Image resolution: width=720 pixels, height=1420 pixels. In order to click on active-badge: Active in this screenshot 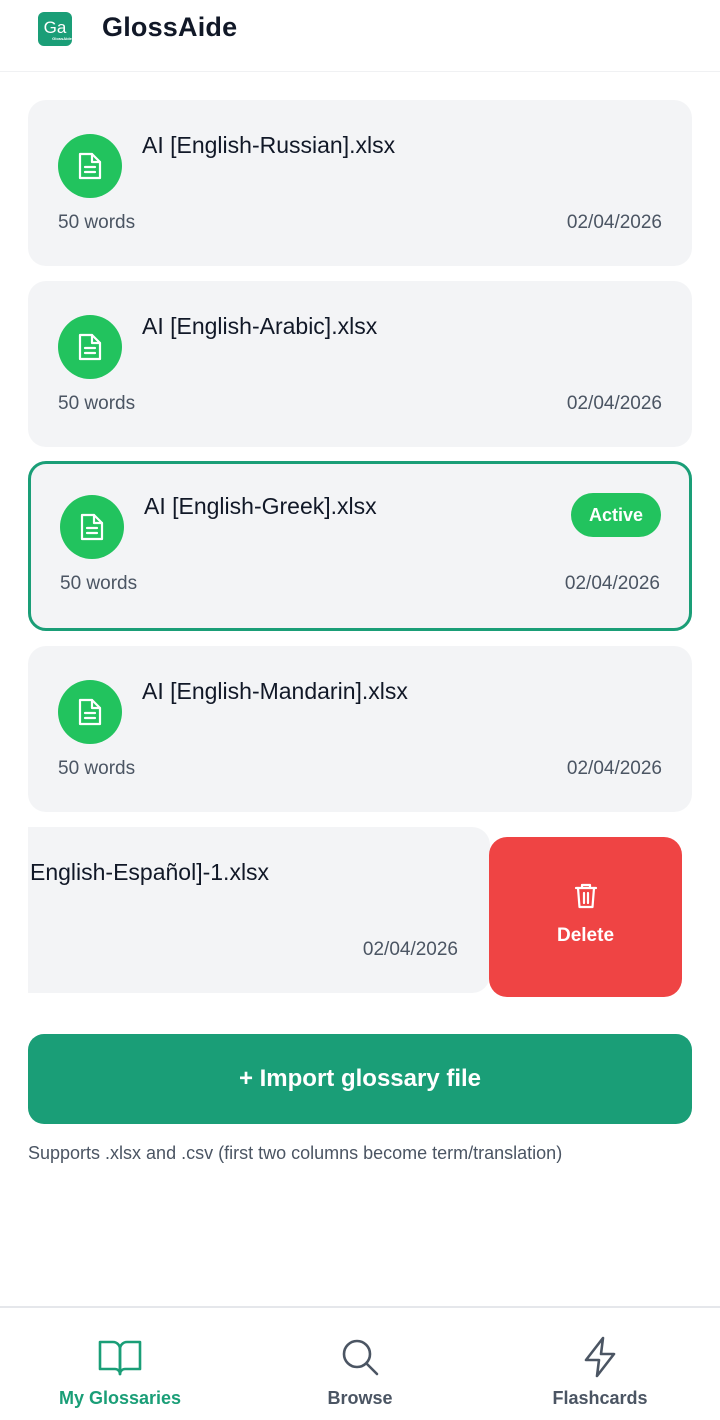, I will do `click(615, 515)`.